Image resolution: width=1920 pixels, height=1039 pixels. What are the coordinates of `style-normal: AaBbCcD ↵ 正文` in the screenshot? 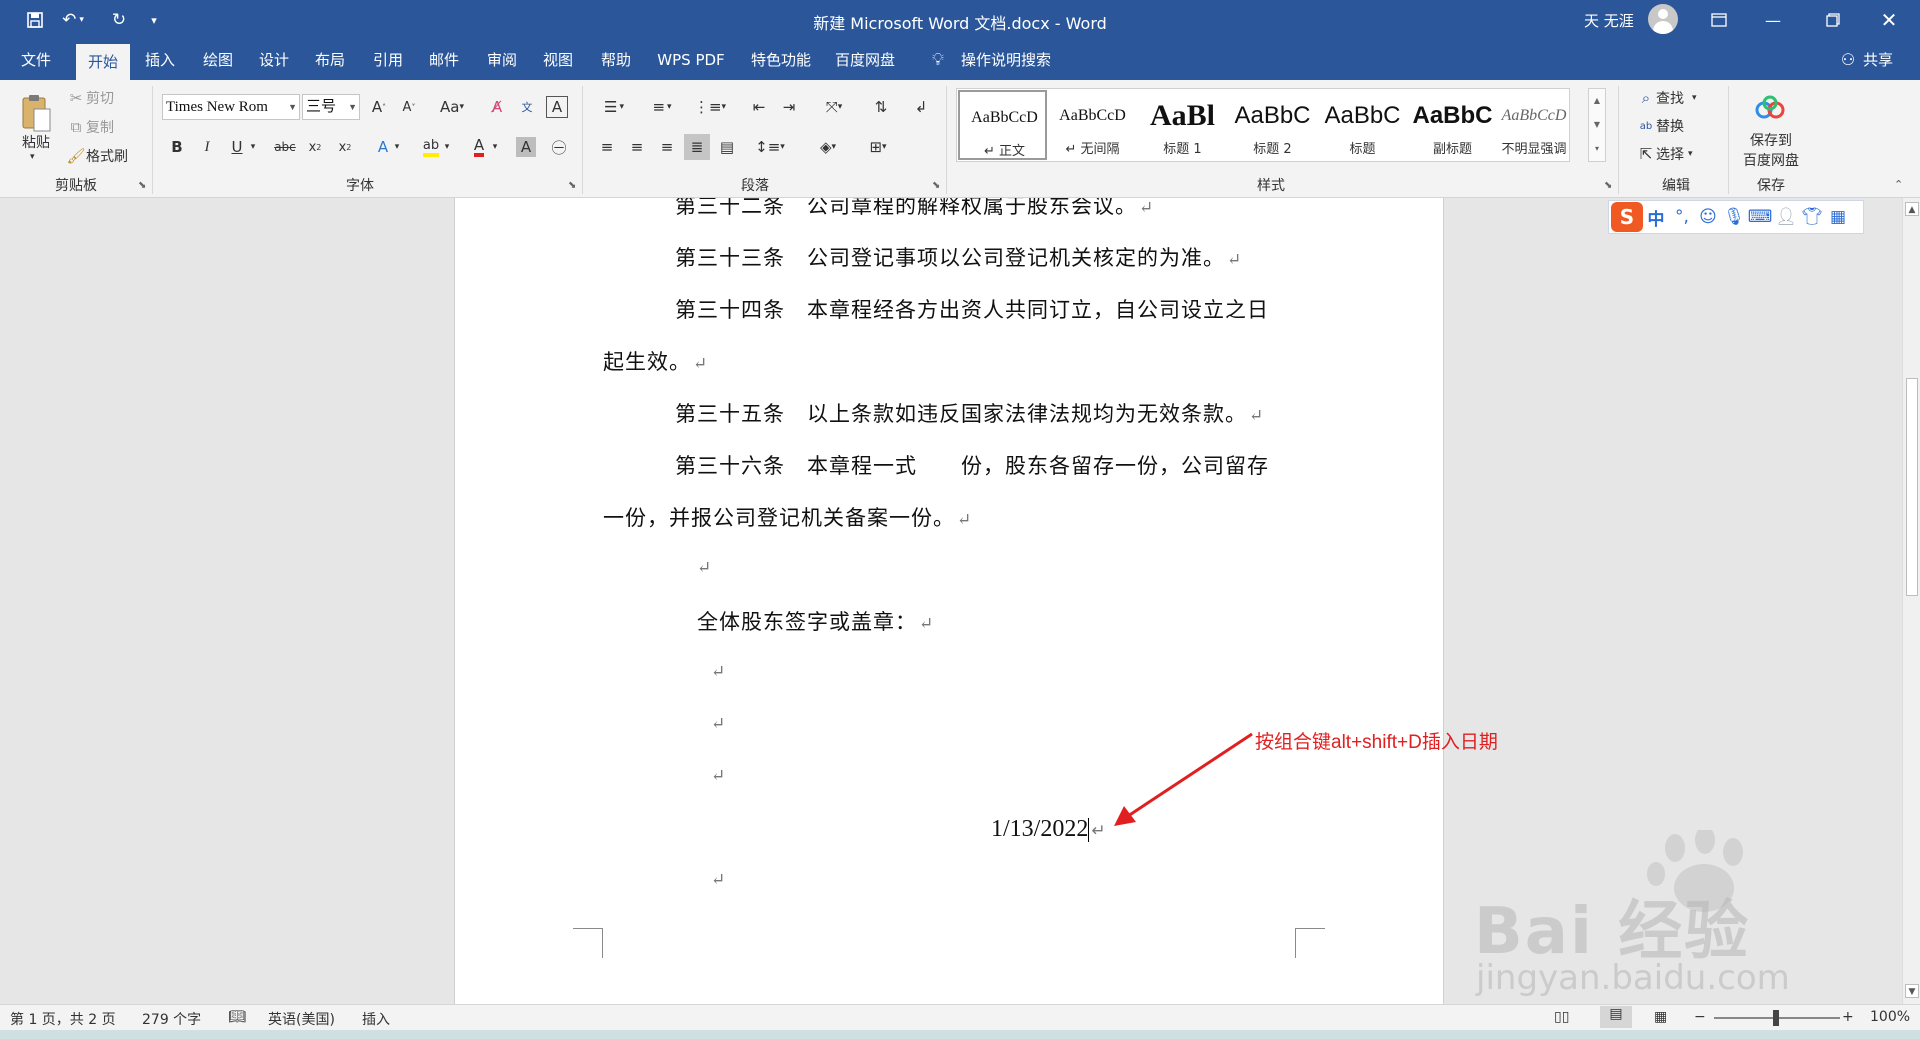 It's located at (1002, 125).